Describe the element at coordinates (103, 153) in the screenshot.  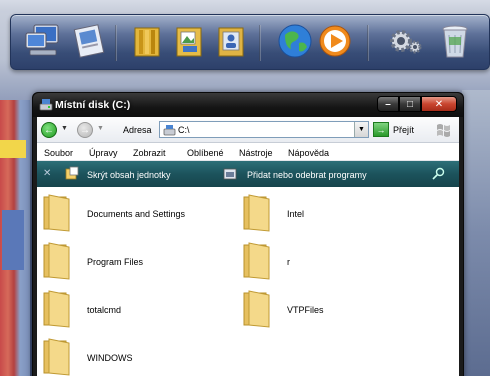
I see `menu-edit: Úpravy` at that location.